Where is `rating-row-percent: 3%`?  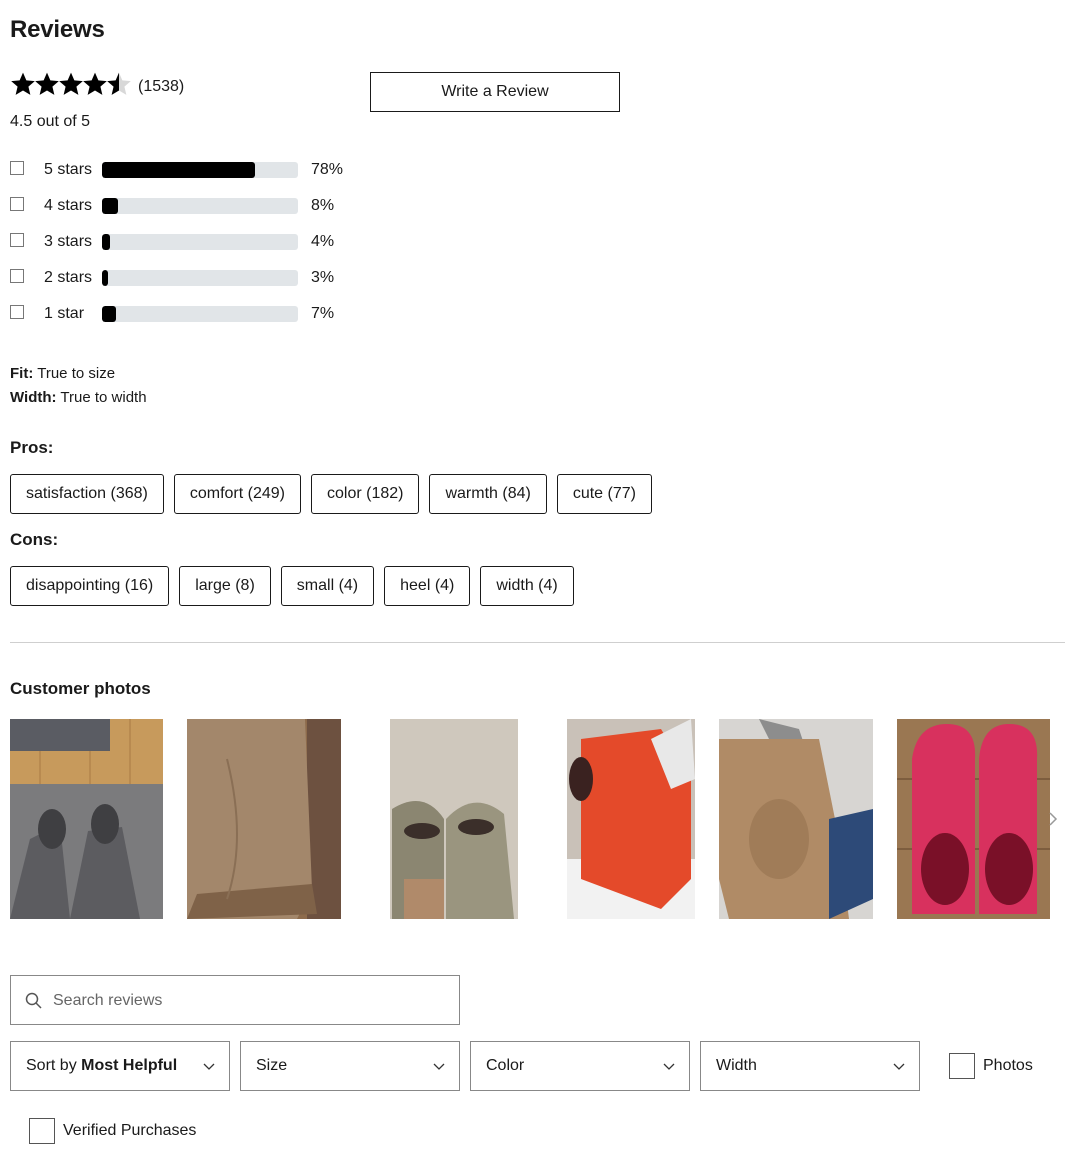 rating-row-percent: 3% is located at coordinates (323, 277).